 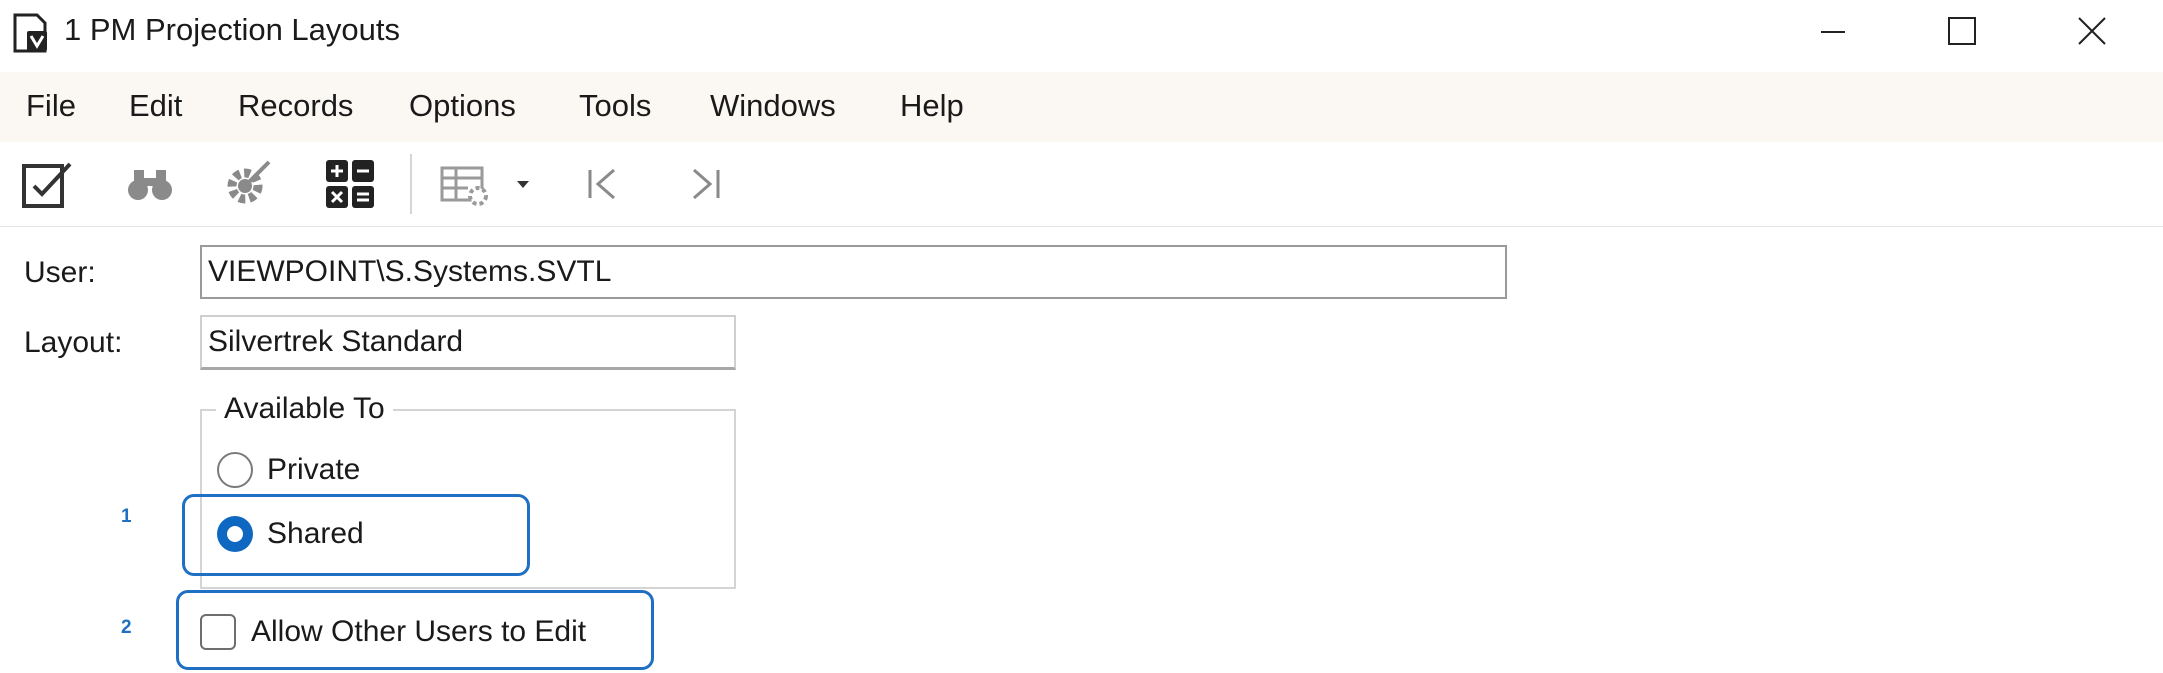 I want to click on dropdown-arrow-icon, so click(x=523, y=184).